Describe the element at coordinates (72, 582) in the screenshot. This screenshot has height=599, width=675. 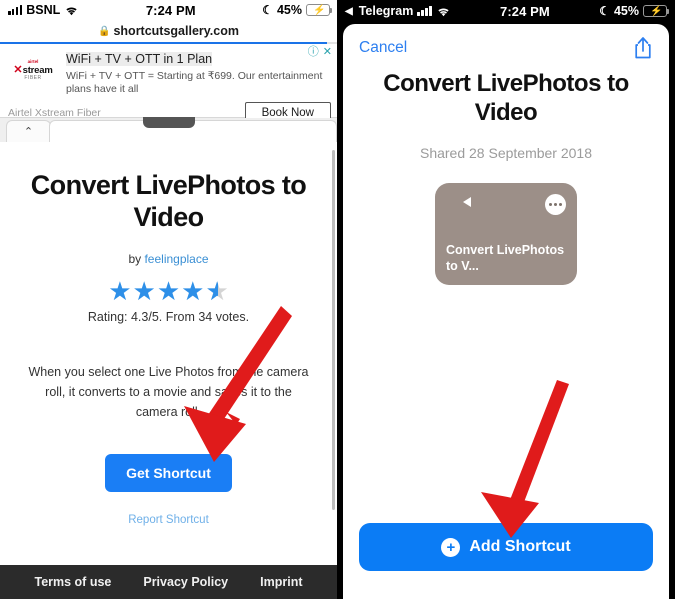
I see `footer-terms-link: Terms of use` at that location.